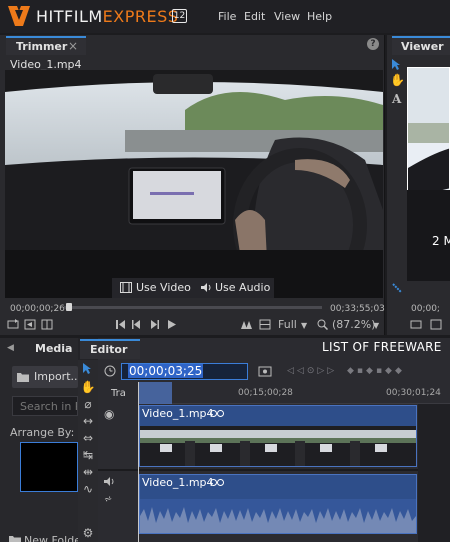 The width and height of the screenshot is (450, 542). What do you see at coordinates (312, 371) in the screenshot?
I see `transport-controls: ◁◁⊙▷▷` at bounding box center [312, 371].